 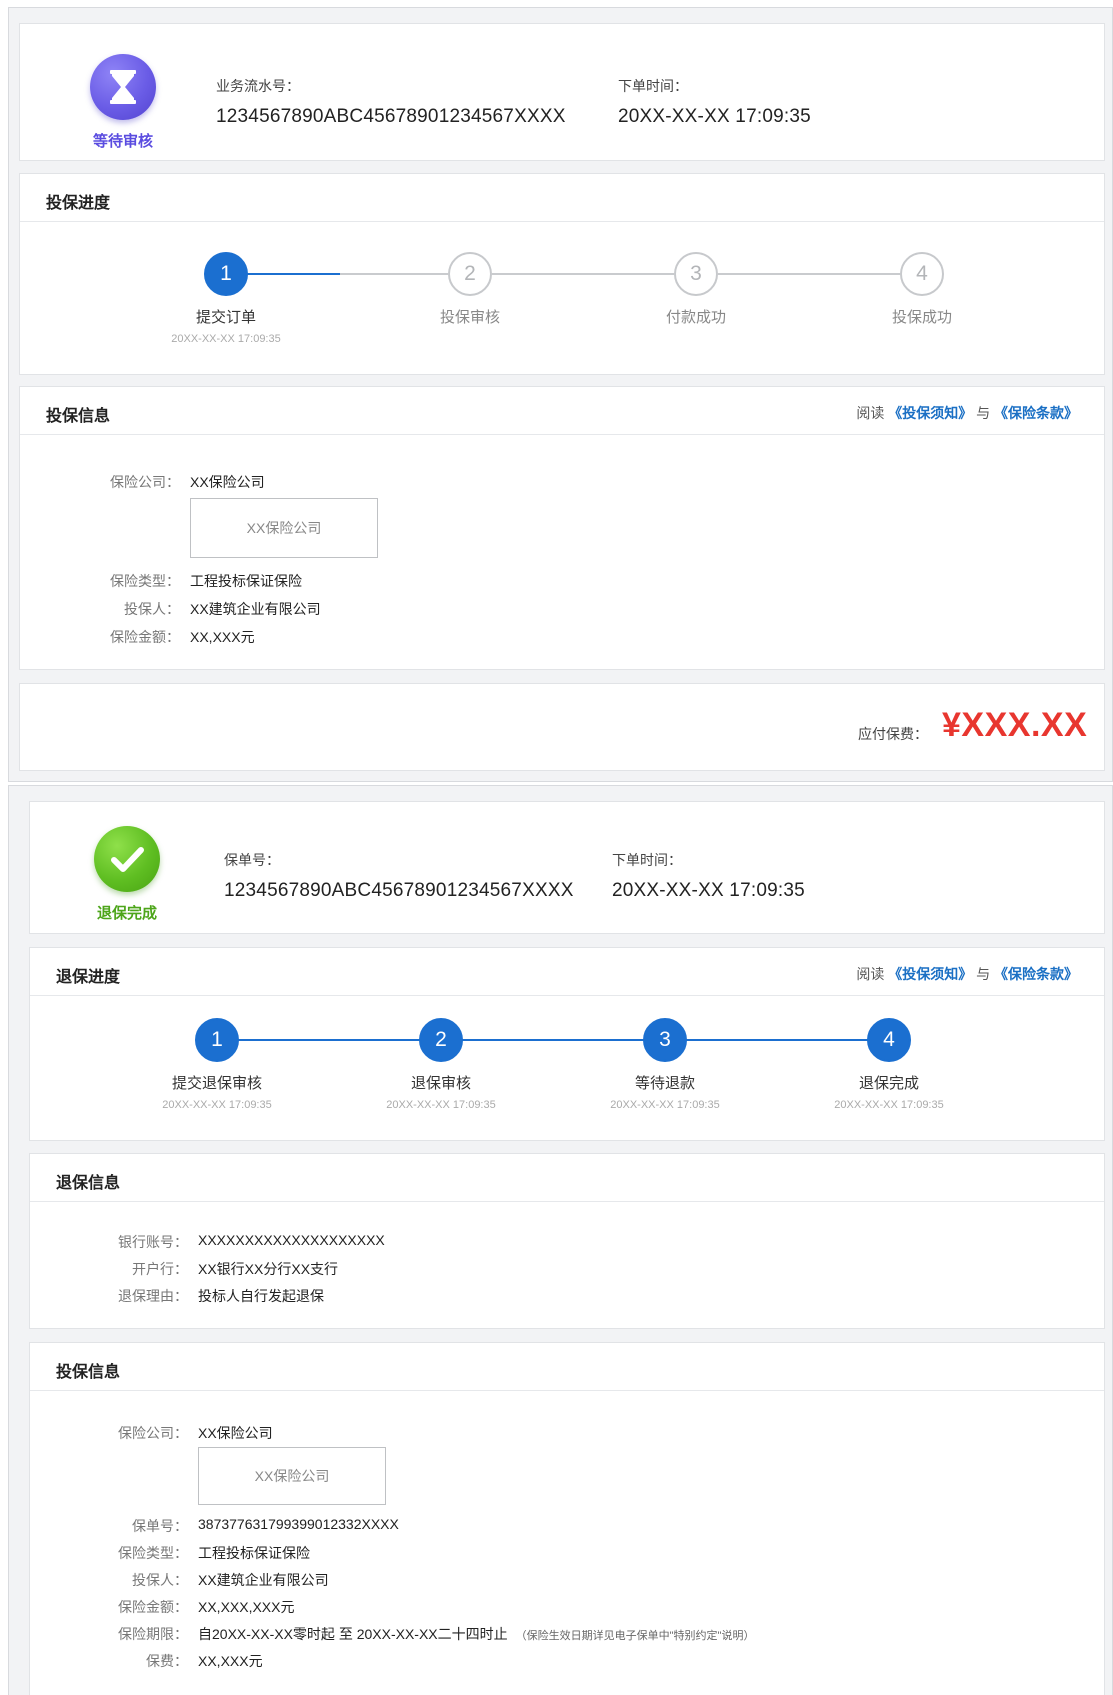 I want to click on step-awaiting-refund: 3 等待退款 20XX-XX-XX 17:09:35, so click(x=665, y=1064).